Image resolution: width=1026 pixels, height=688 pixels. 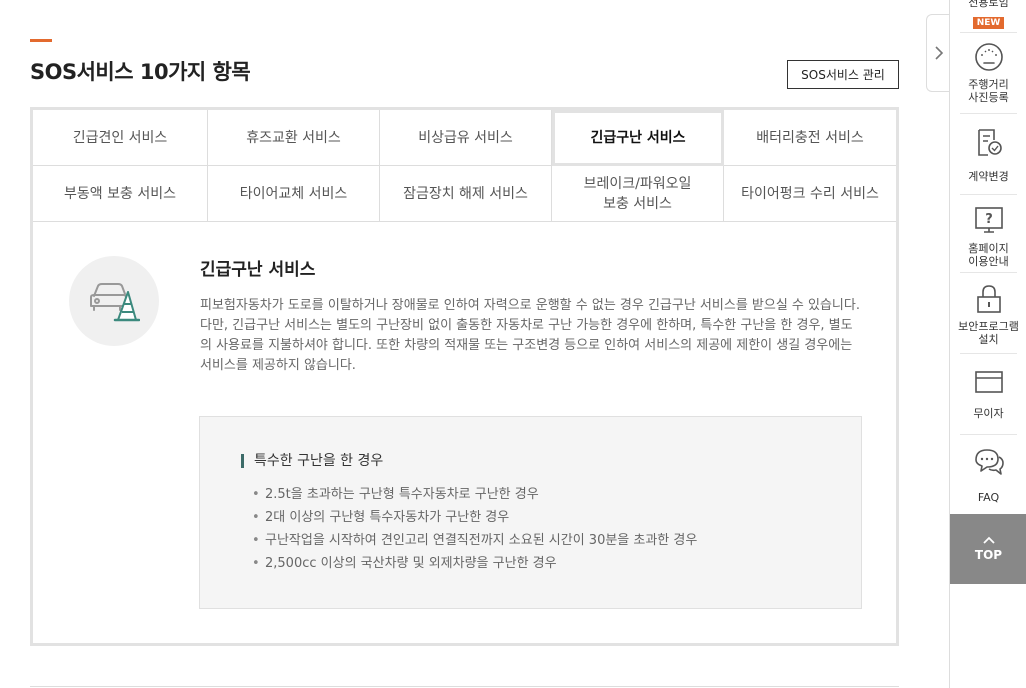 What do you see at coordinates (989, 462) in the screenshot?
I see `chat-bubbles-icon` at bounding box center [989, 462].